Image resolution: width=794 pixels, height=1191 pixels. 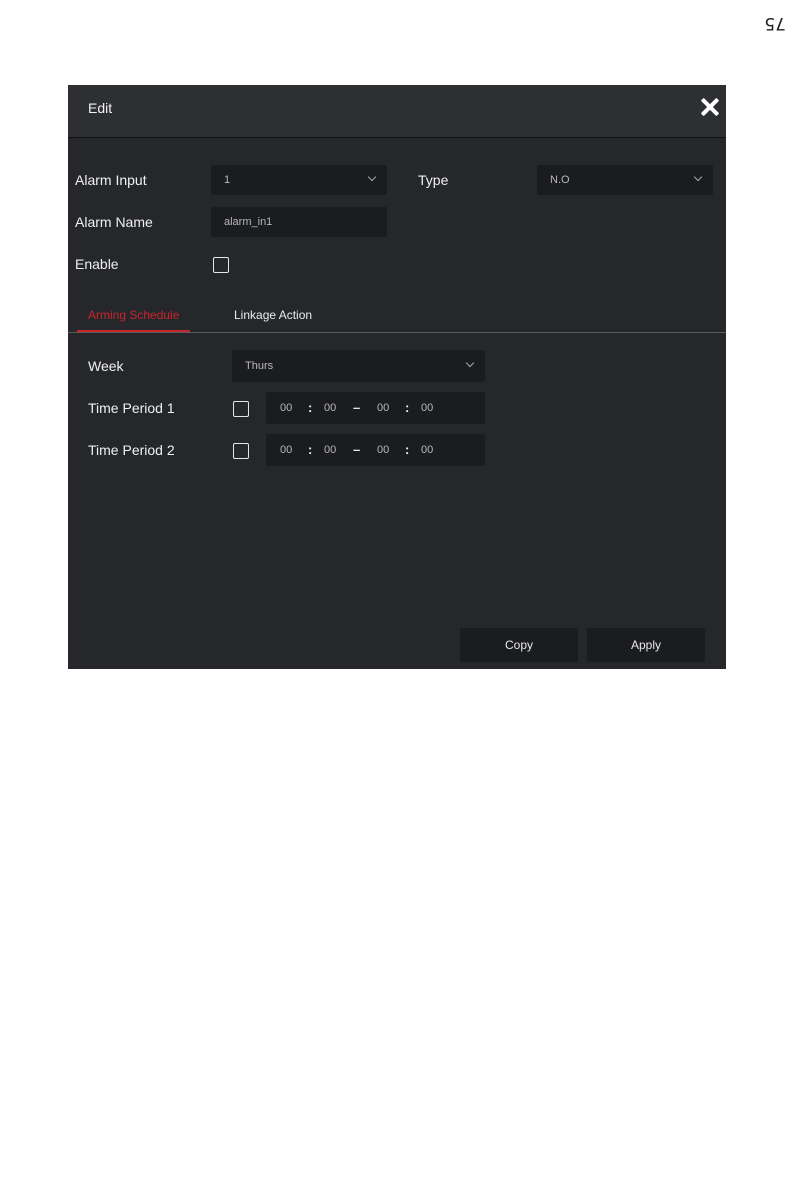 What do you see at coordinates (273, 315) in the screenshot?
I see `tab-linkage-action: Linkage Action` at bounding box center [273, 315].